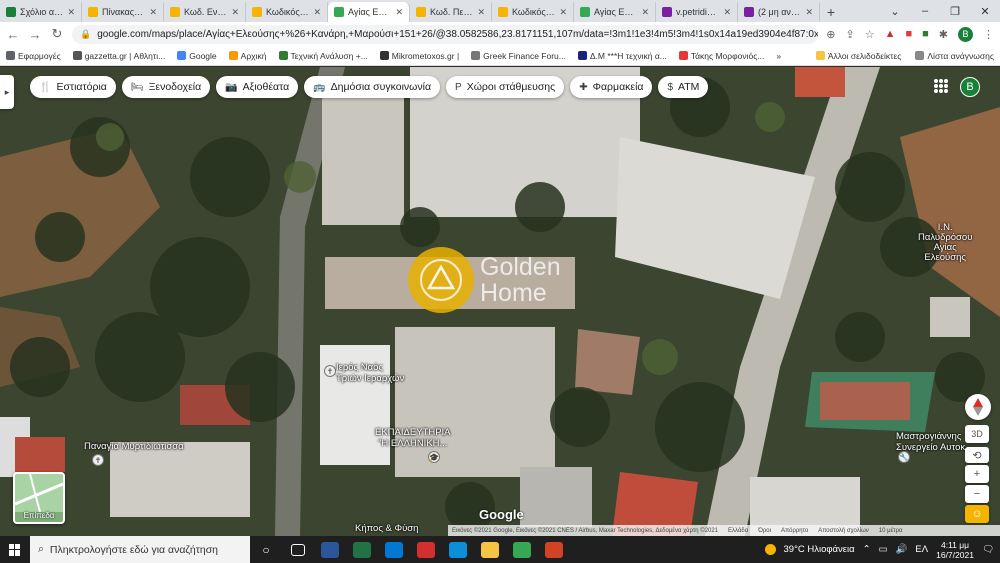 This screenshot has height=563, width=1000. What do you see at coordinates (554, 549) in the screenshot?
I see `powerpoint-icon` at bounding box center [554, 549].